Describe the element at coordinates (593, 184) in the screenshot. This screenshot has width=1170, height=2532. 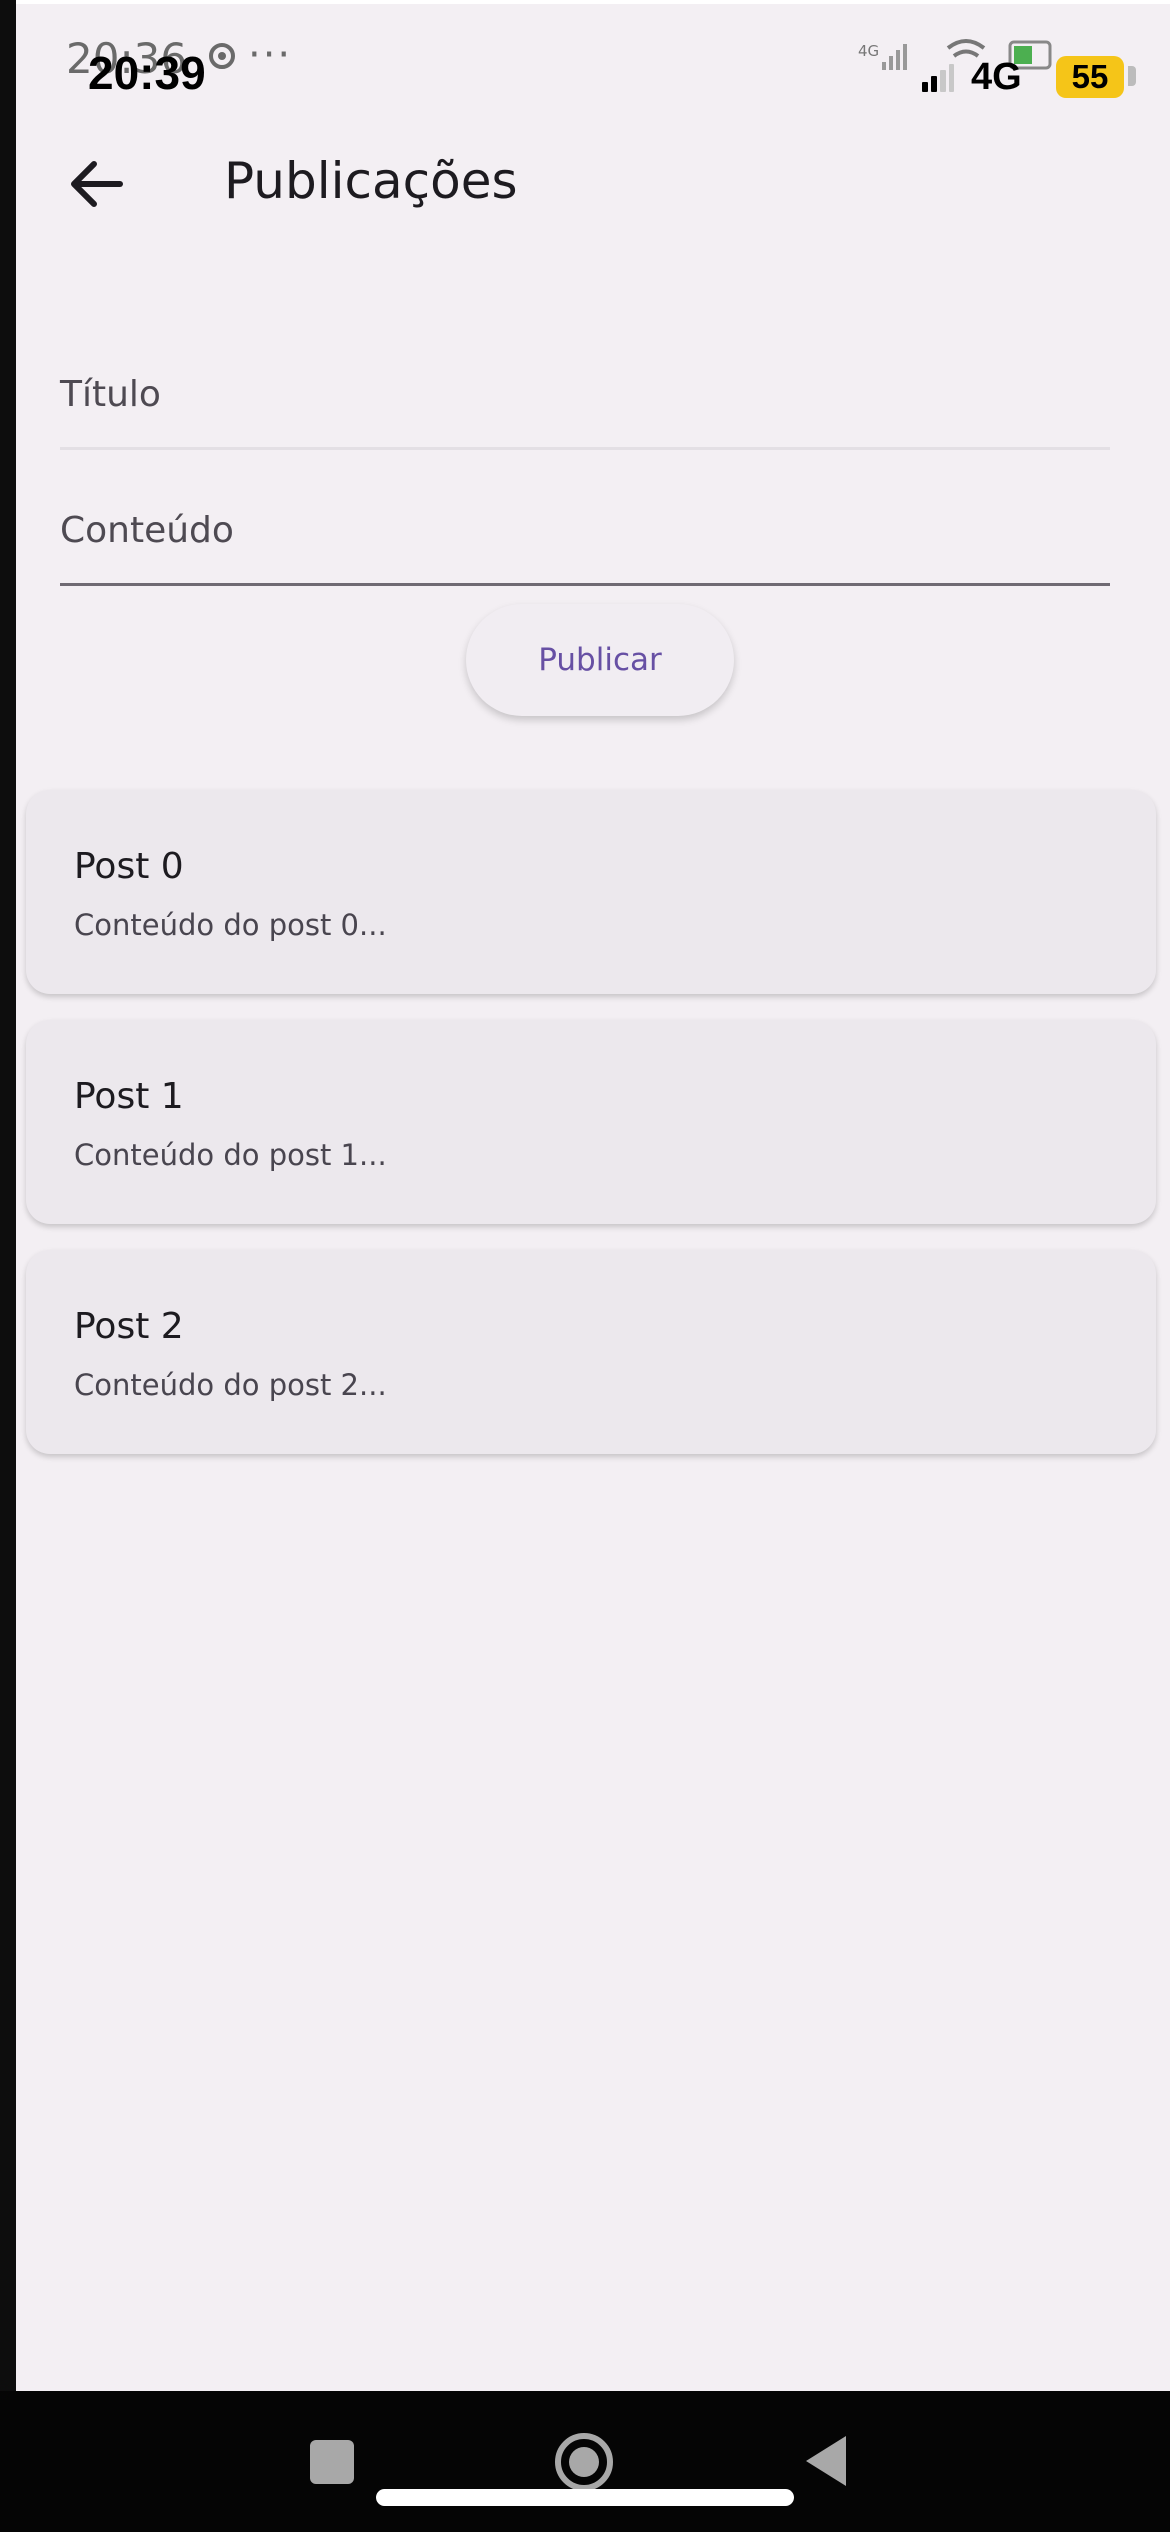
I see `app-bar: Publicações` at that location.